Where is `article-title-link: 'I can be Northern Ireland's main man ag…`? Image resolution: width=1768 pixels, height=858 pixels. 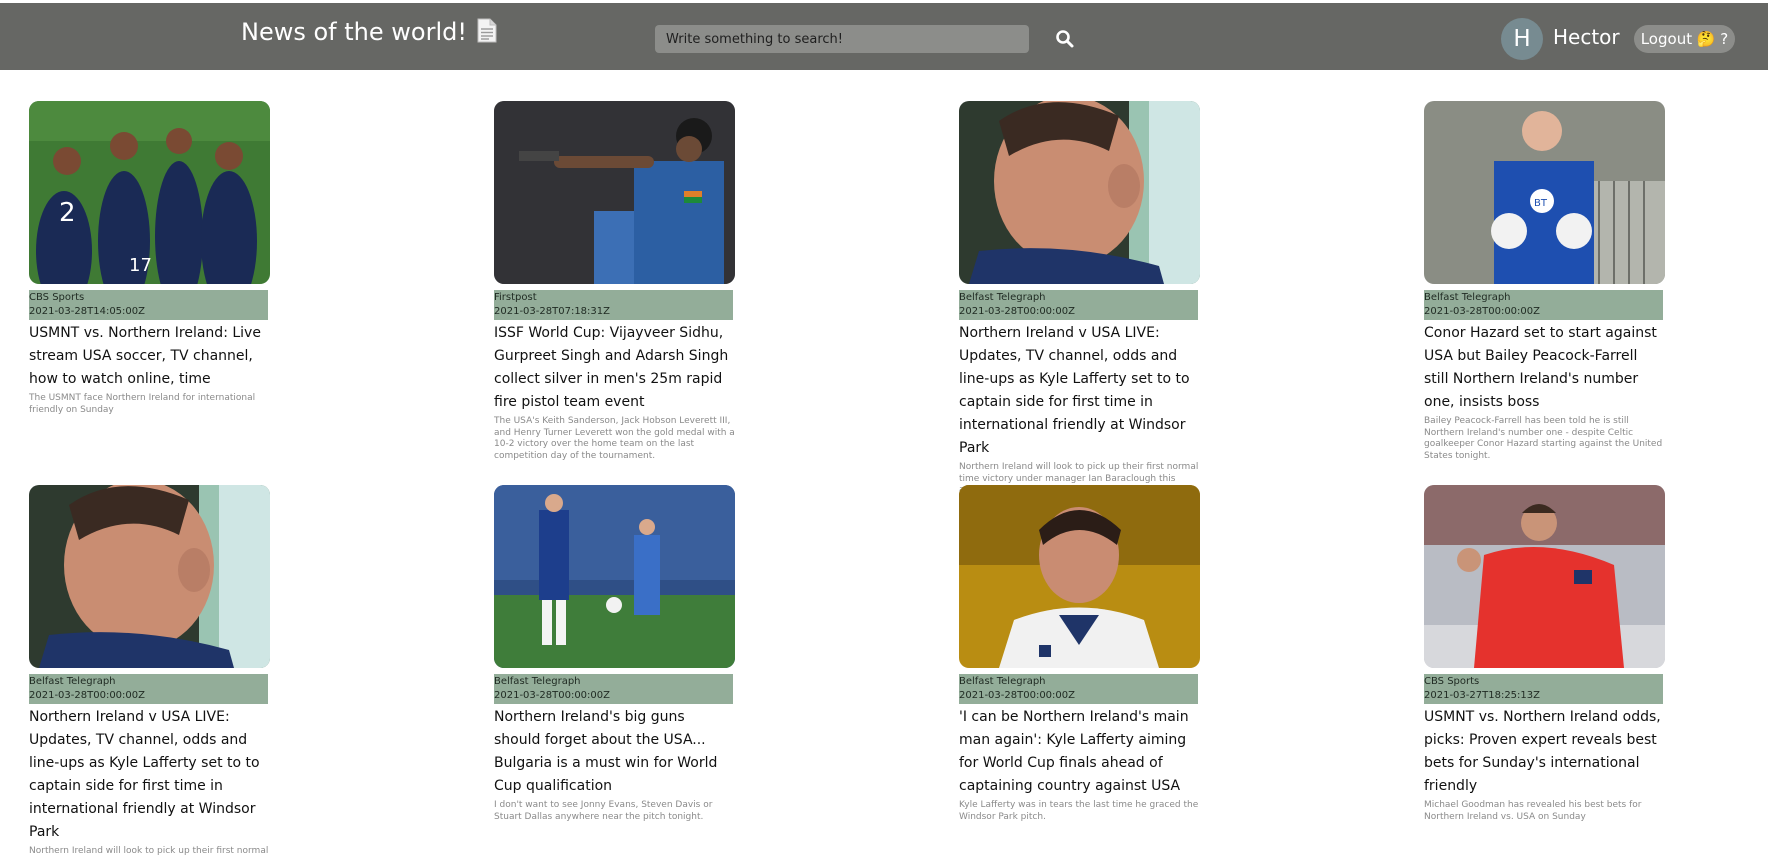 article-title-link: 'I can be Northern Ireland's main man ag… is located at coordinates (1079, 752).